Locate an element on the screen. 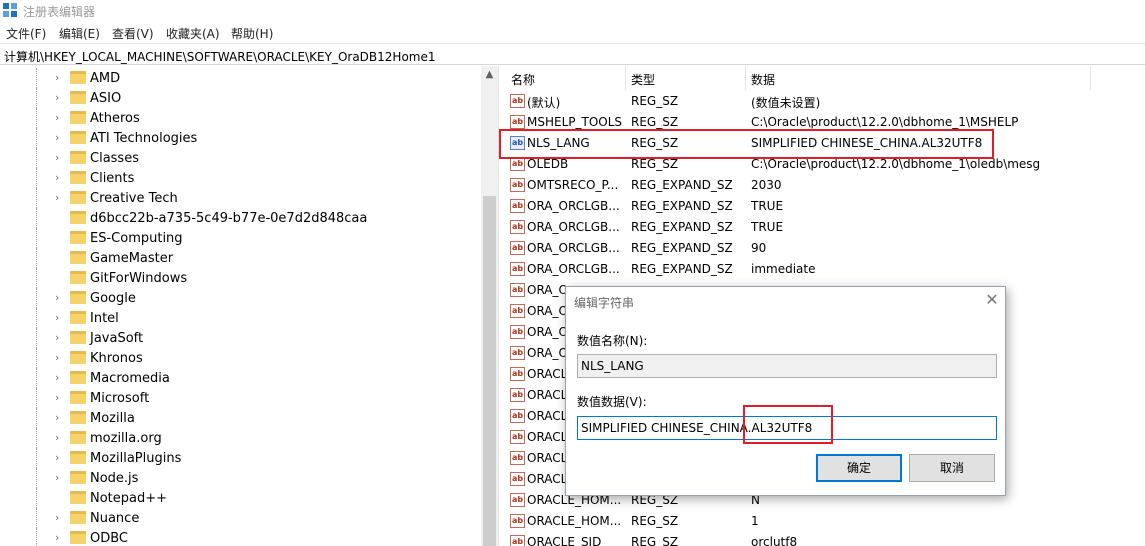 The height and width of the screenshot is (546, 1145). menu-help: 帮助(H) is located at coordinates (252, 33).